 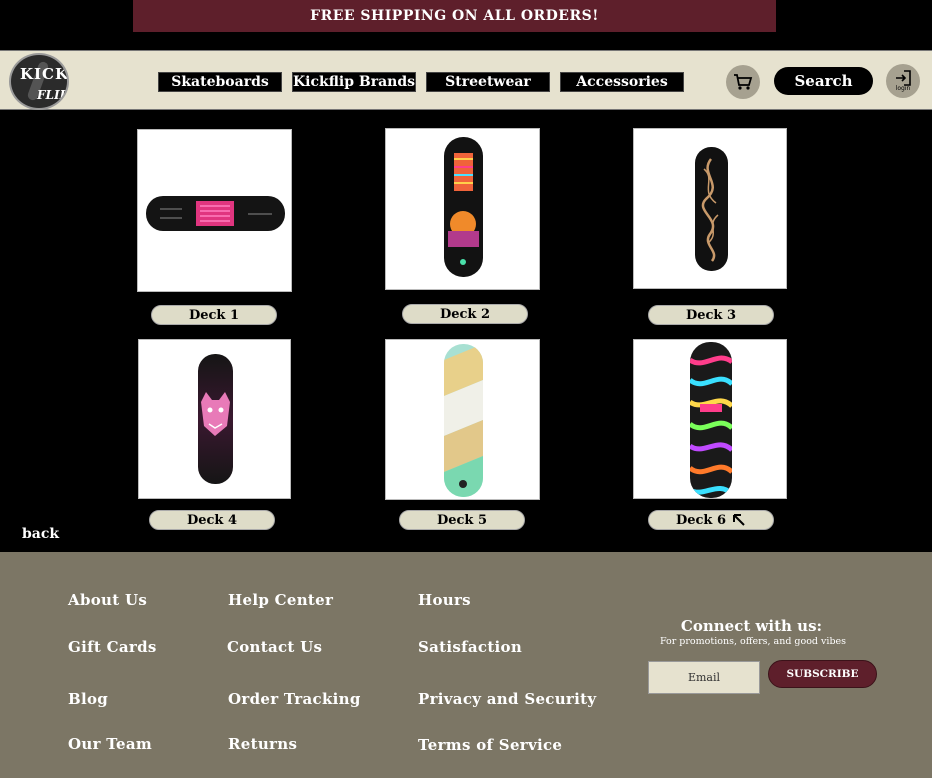 What do you see at coordinates (274, 647) in the screenshot?
I see `footer-link-contact-us: Contact Us` at bounding box center [274, 647].